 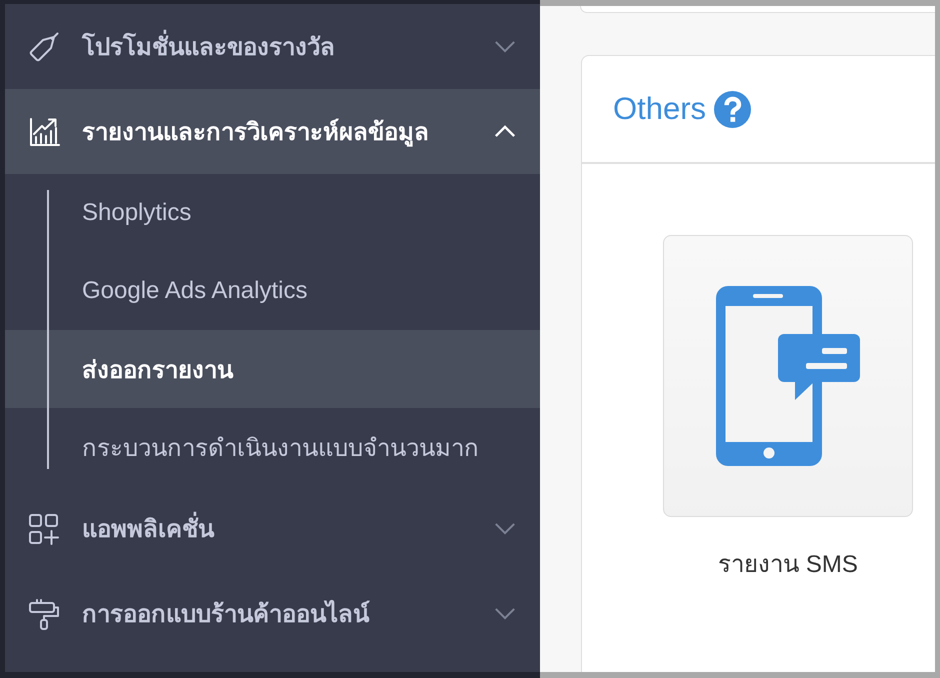 I want to click on phone-message-icon, so click(x=788, y=376).